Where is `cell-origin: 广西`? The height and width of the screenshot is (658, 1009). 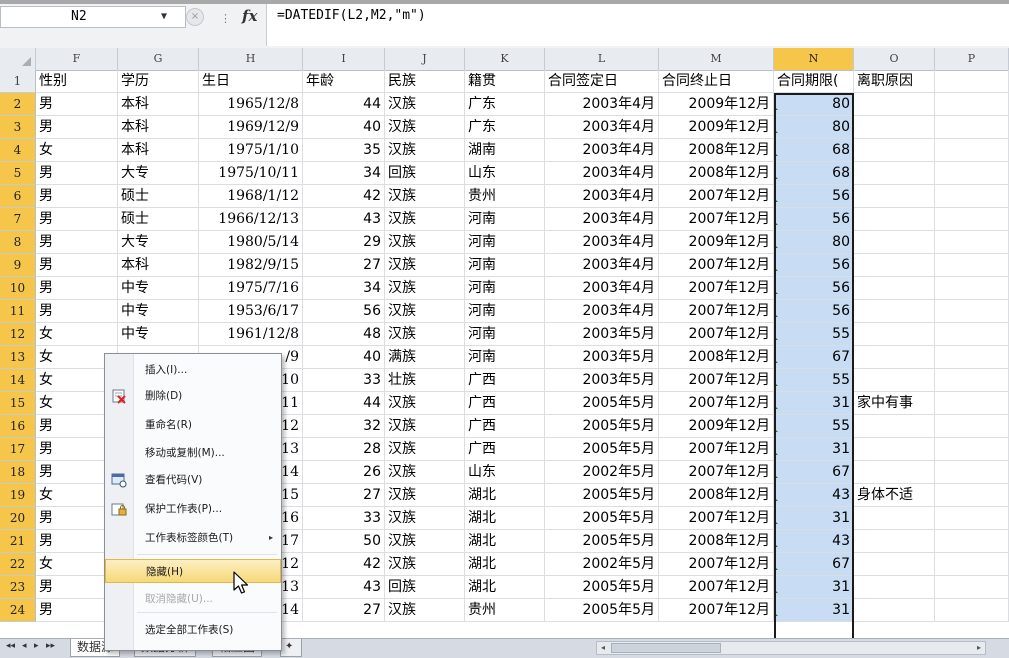
cell-origin: 广西 is located at coordinates (505, 380).